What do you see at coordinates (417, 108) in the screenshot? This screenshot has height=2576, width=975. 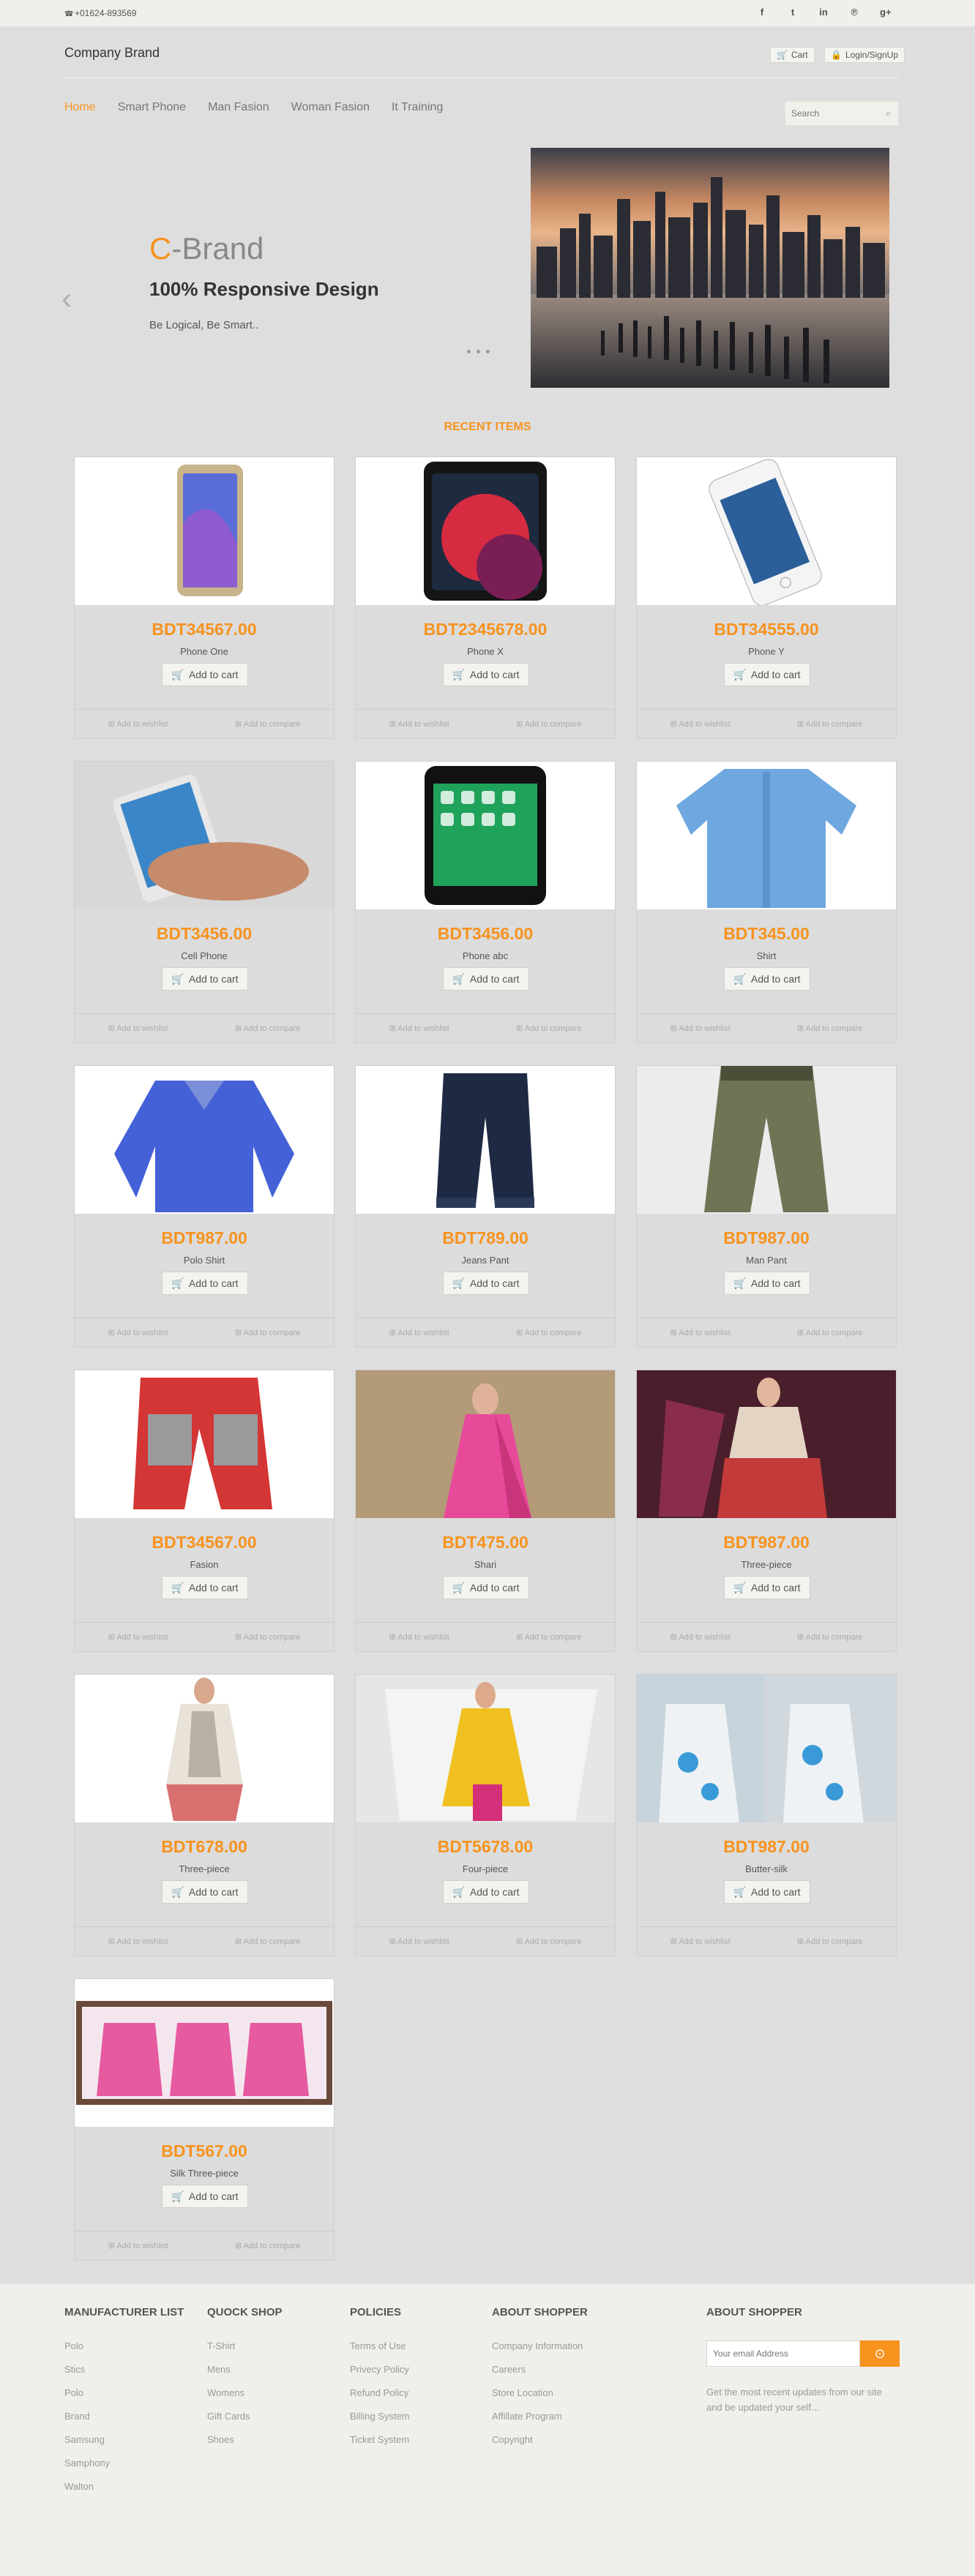 I see `nav-item-it-training: It Training` at bounding box center [417, 108].